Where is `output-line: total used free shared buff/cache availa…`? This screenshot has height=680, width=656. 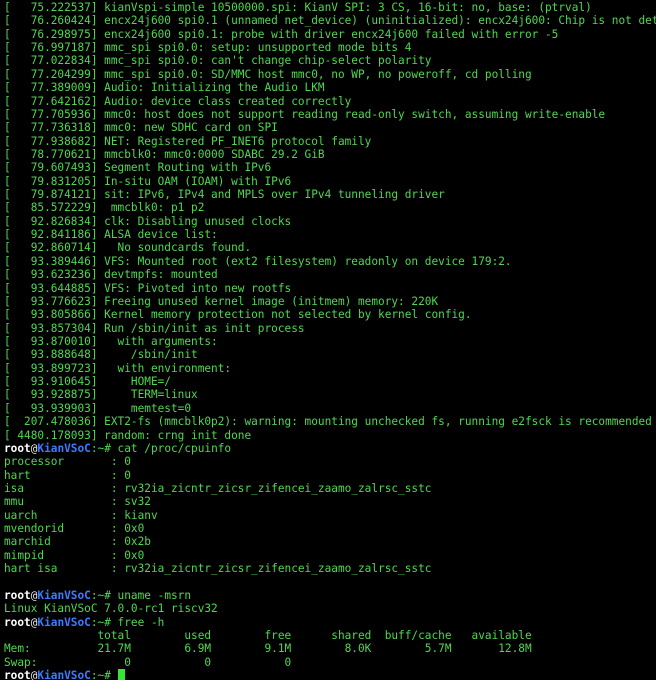
output-line: total used free shared buff/cache availa… is located at coordinates (268, 635).